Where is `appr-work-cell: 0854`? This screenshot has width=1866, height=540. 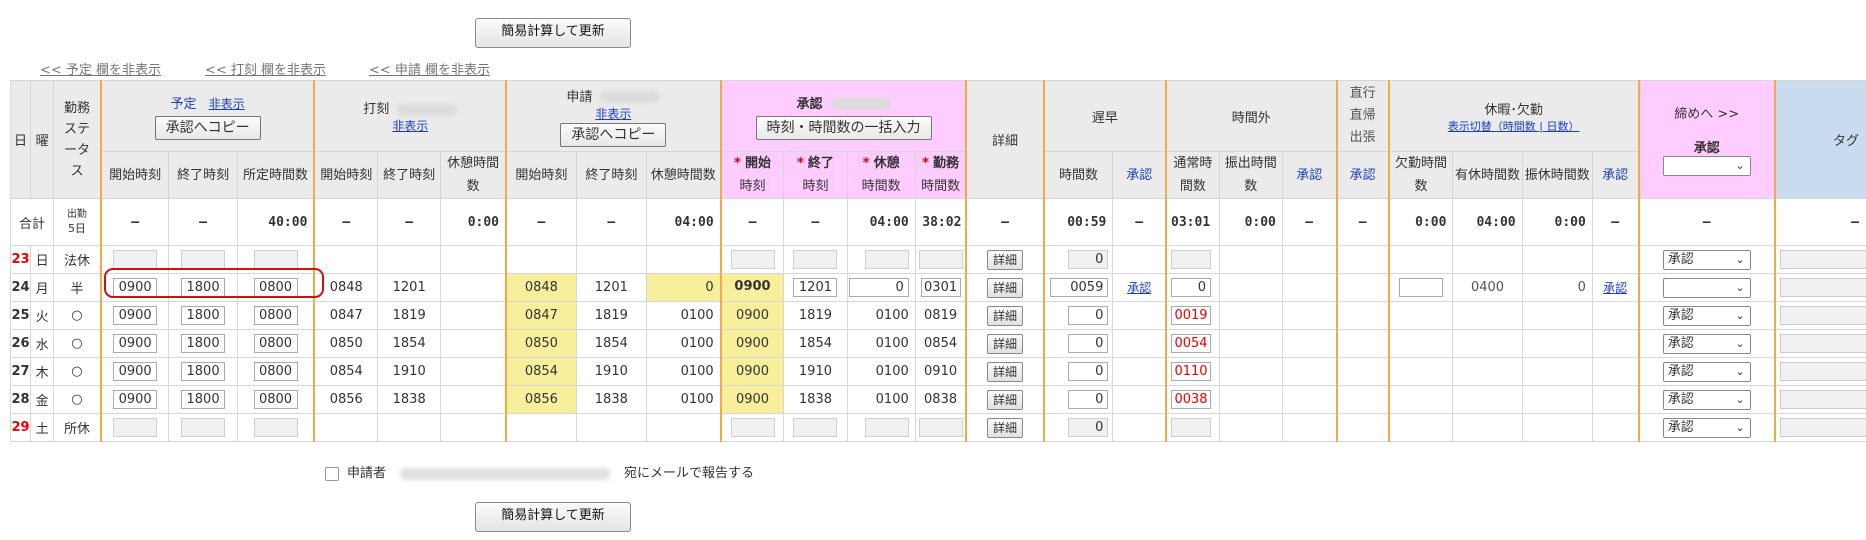
appr-work-cell: 0854 is located at coordinates (941, 343).